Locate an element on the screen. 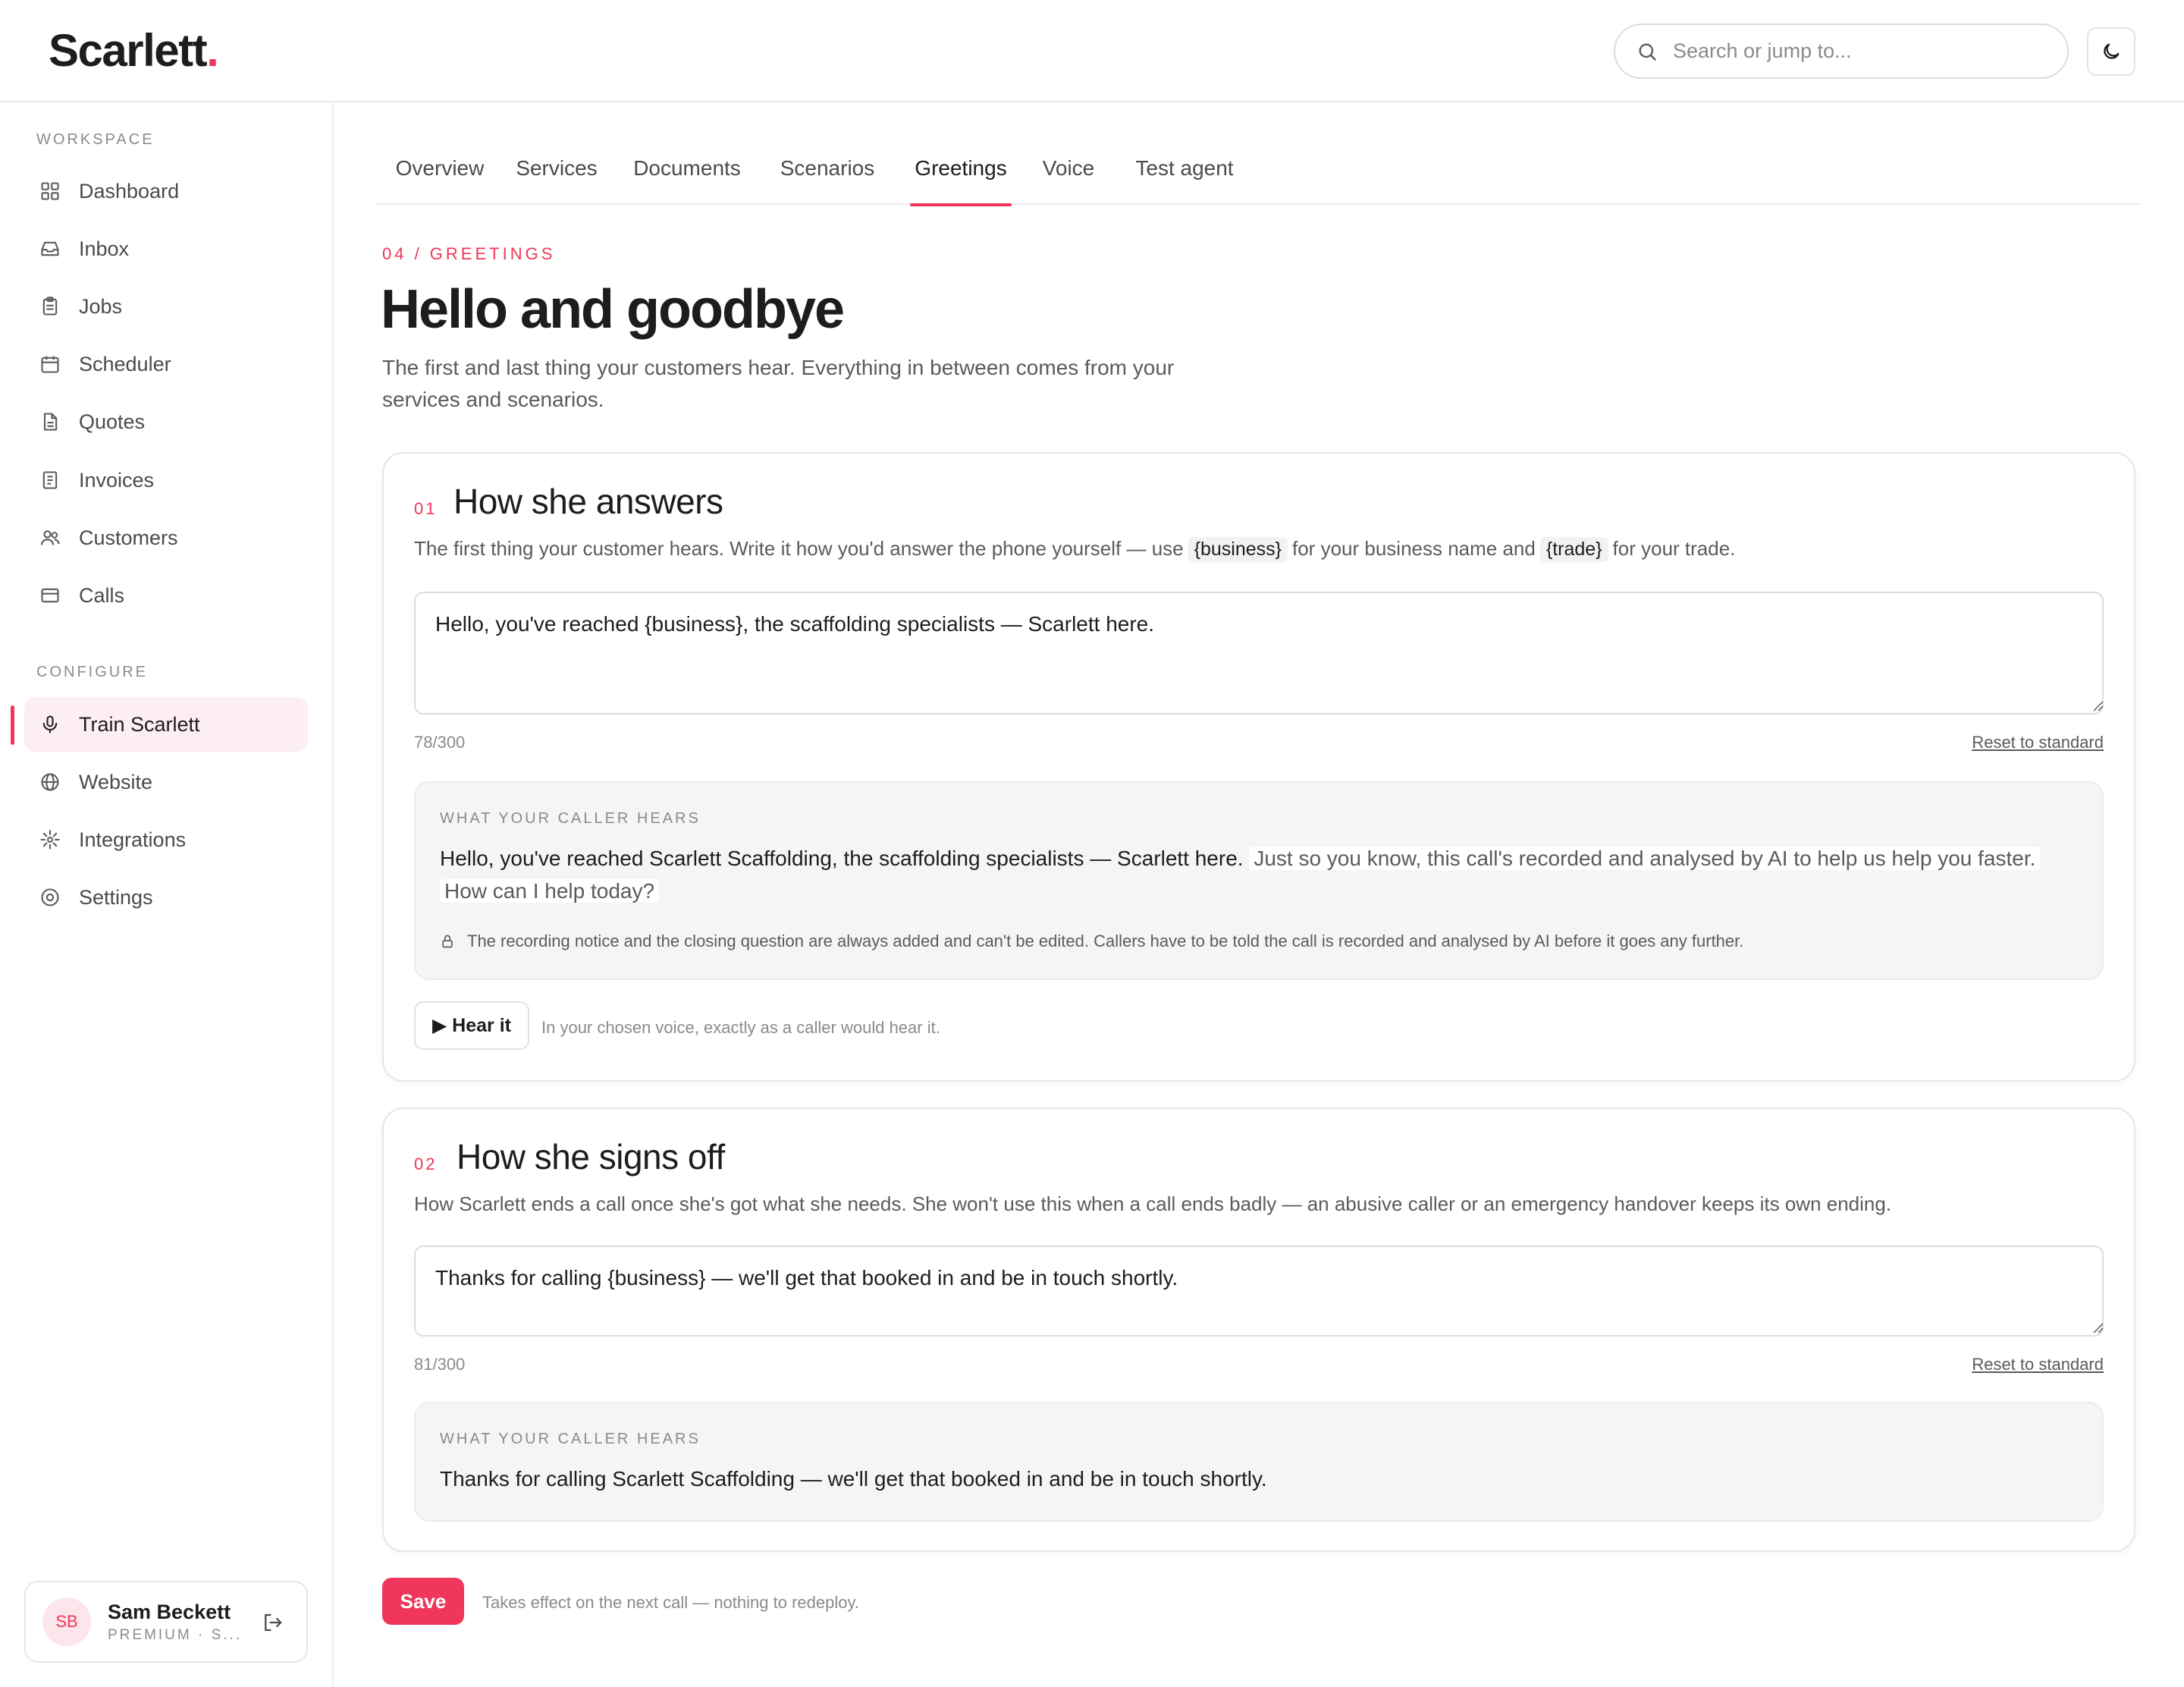 The image size is (2184, 1687). sidebar-item-settings: Settings is located at coordinates (166, 898).